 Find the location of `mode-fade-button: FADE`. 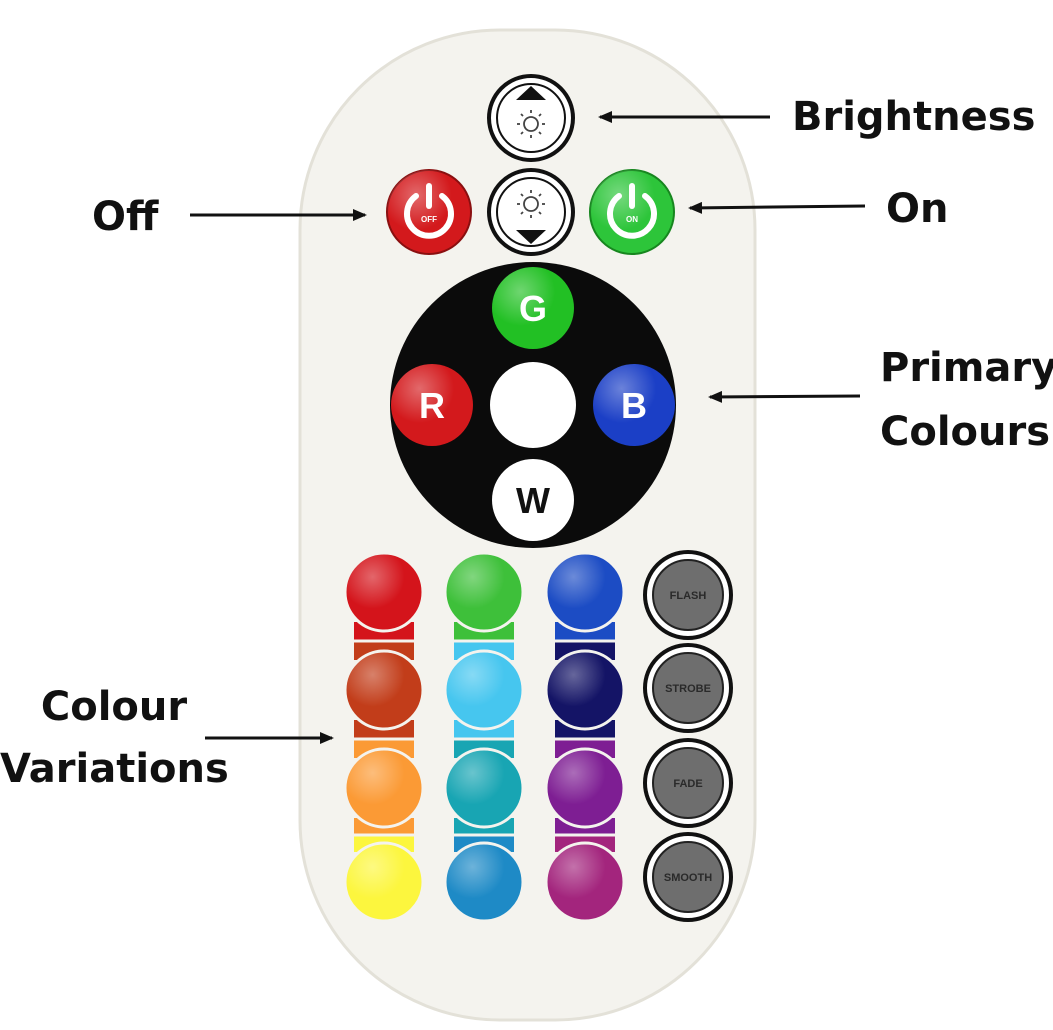

mode-fade-button: FADE is located at coordinates (688, 783).